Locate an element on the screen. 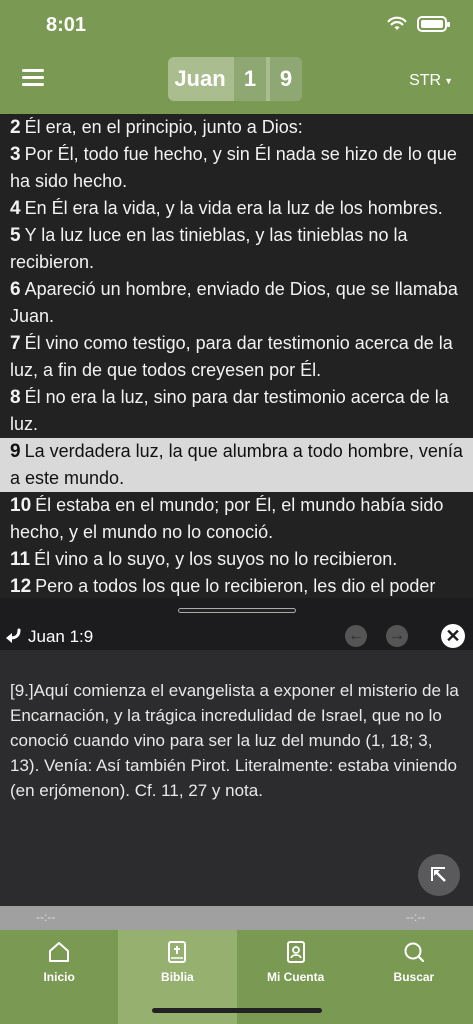 Image resolution: width=473 pixels, height=1024 pixels. tab-inicio: Inicio is located at coordinates (59, 977).